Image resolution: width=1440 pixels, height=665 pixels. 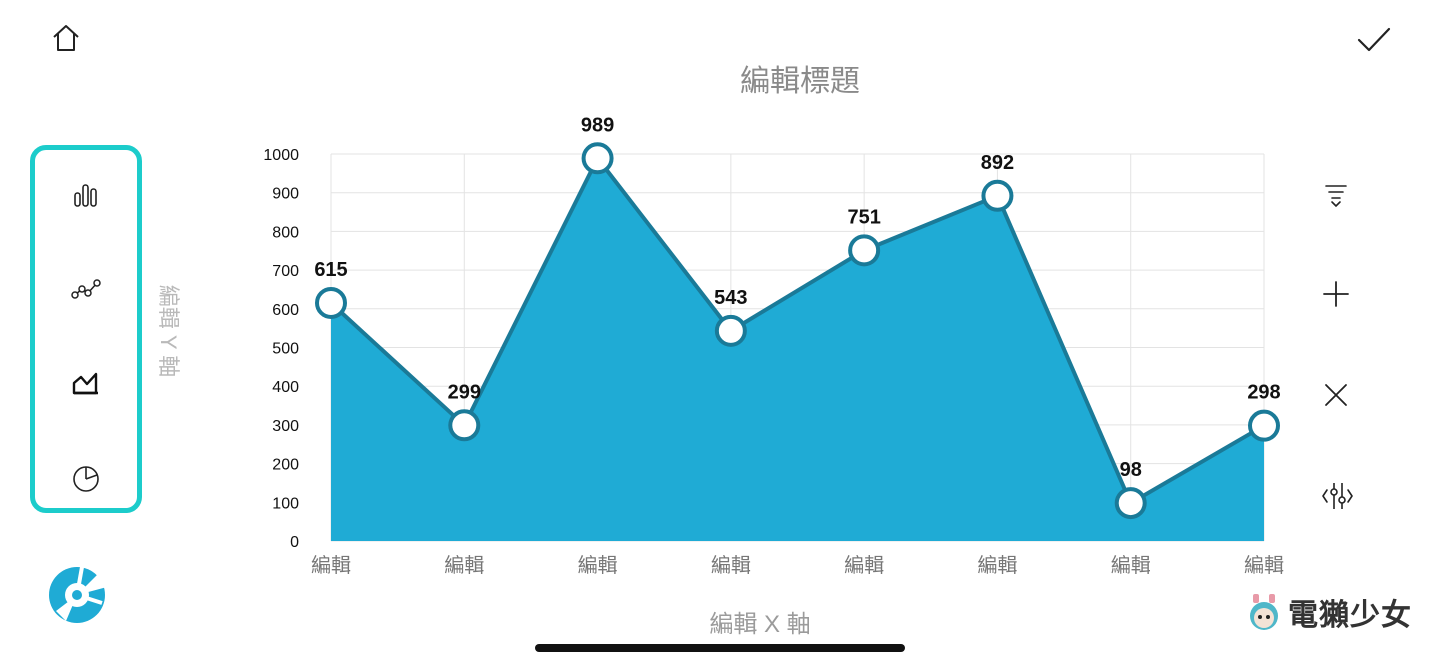 What do you see at coordinates (1264, 612) in the screenshot?
I see `mascot-icon` at bounding box center [1264, 612].